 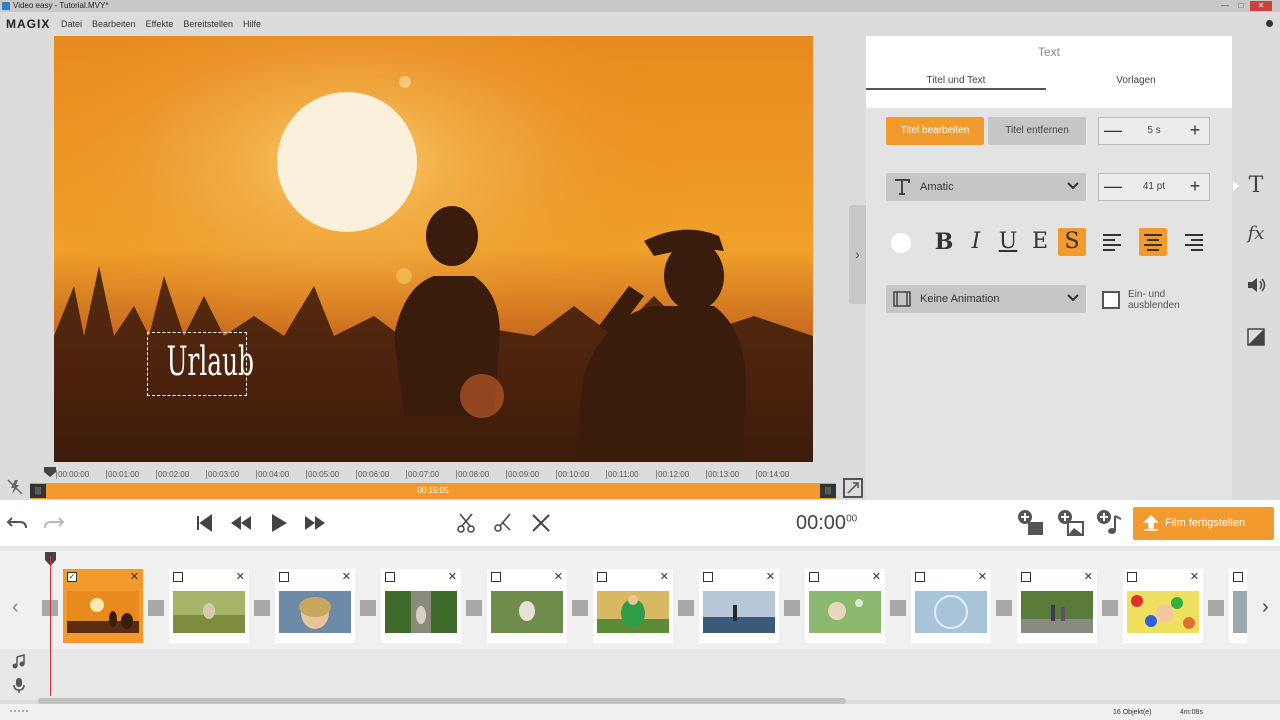 I want to click on tab-vorlagen: Vorlagen, so click(x=1136, y=82).